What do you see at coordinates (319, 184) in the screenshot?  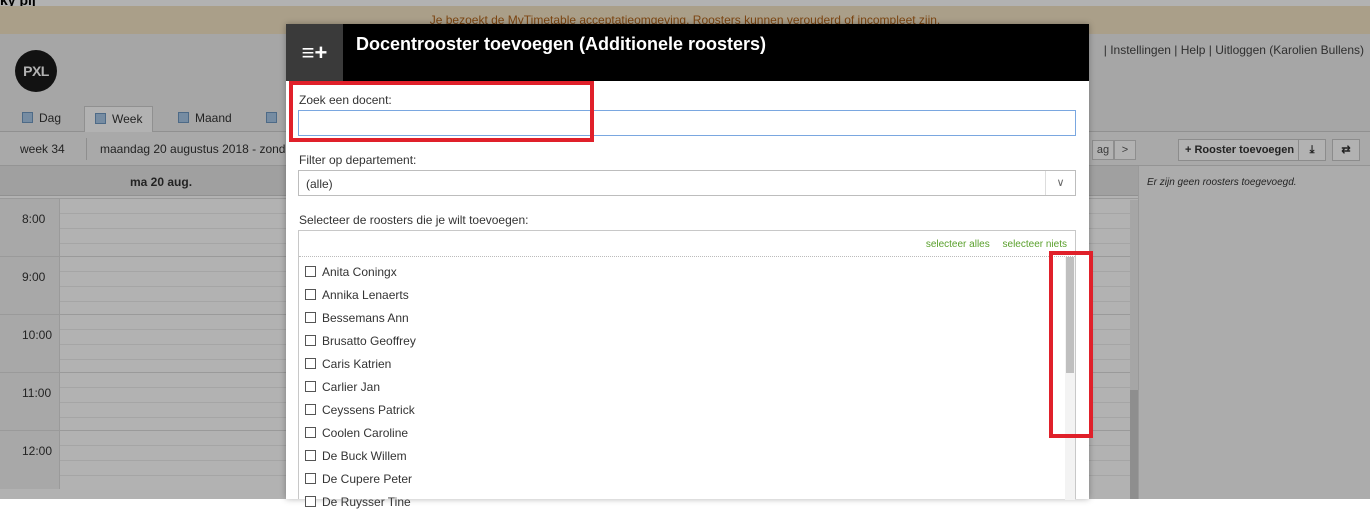 I see `filter-value: (alle)` at bounding box center [319, 184].